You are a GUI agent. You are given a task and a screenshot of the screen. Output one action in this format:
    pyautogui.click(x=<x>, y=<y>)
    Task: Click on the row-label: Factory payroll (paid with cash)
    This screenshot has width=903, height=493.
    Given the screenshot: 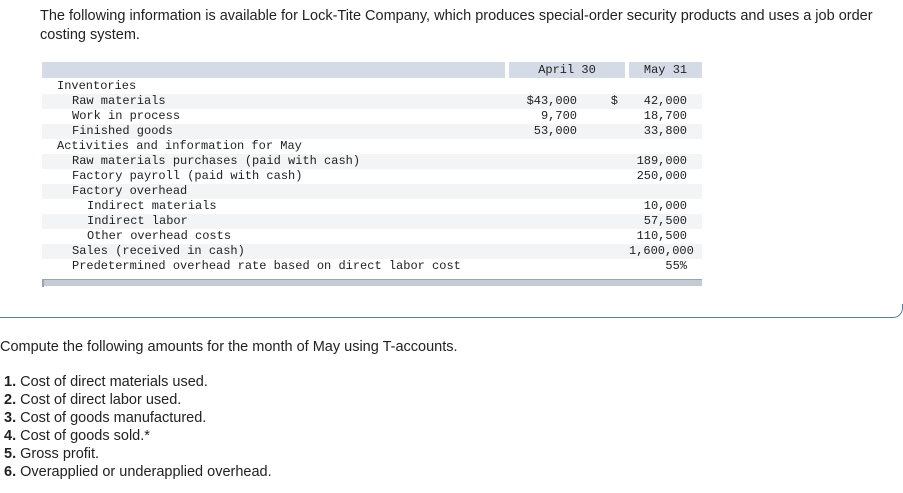 What is the action you would take?
    pyautogui.click(x=187, y=176)
    